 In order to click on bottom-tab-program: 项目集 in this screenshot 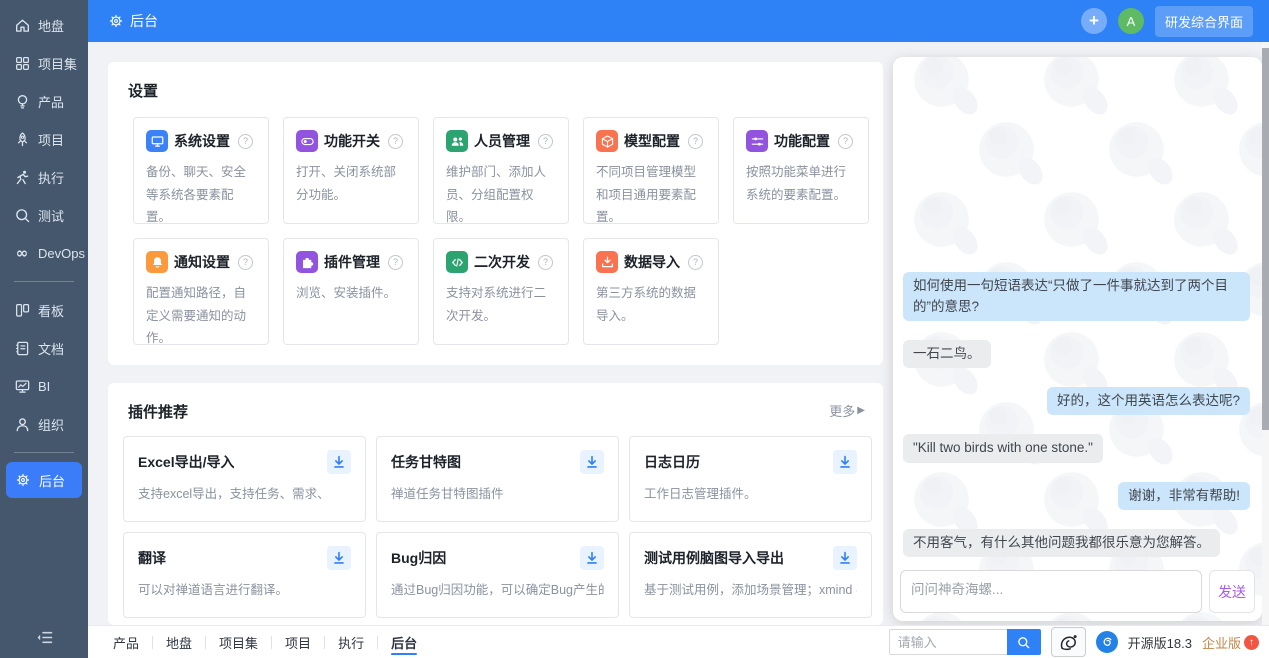, I will do `click(238, 642)`.